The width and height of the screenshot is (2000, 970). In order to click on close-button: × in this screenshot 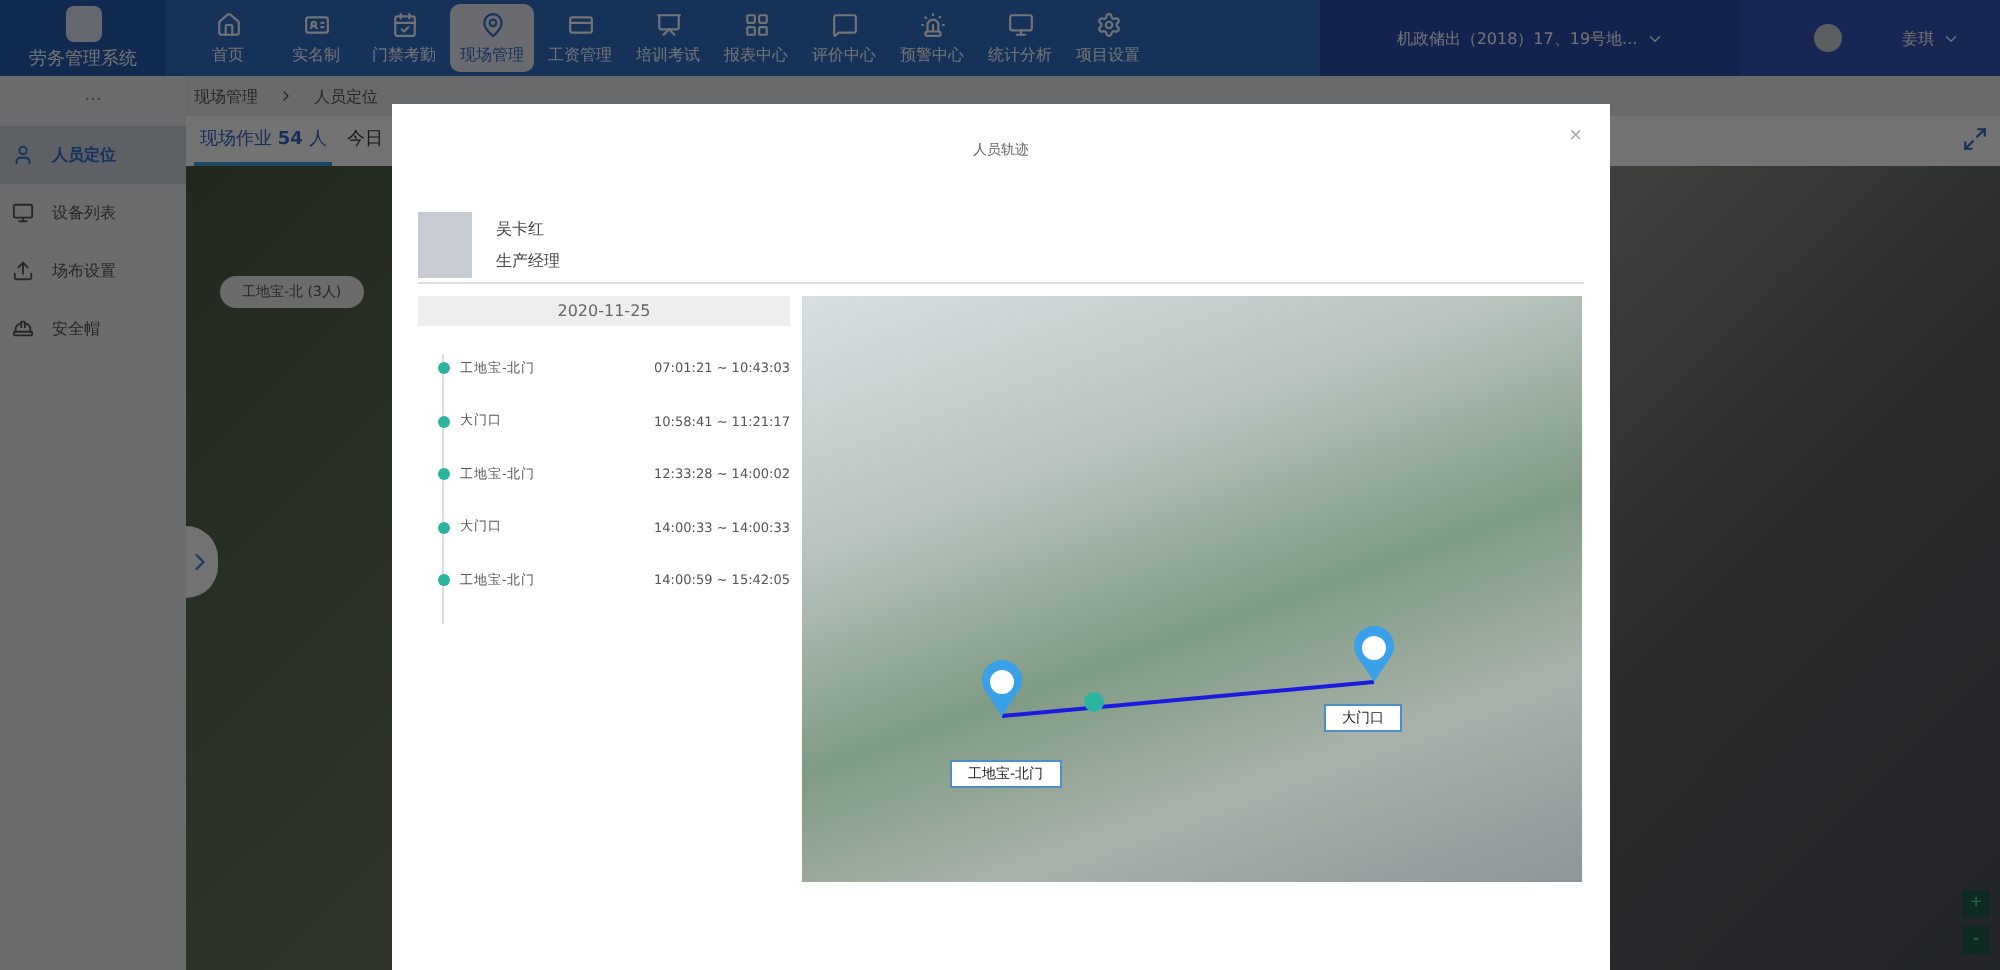, I will do `click(1575, 136)`.